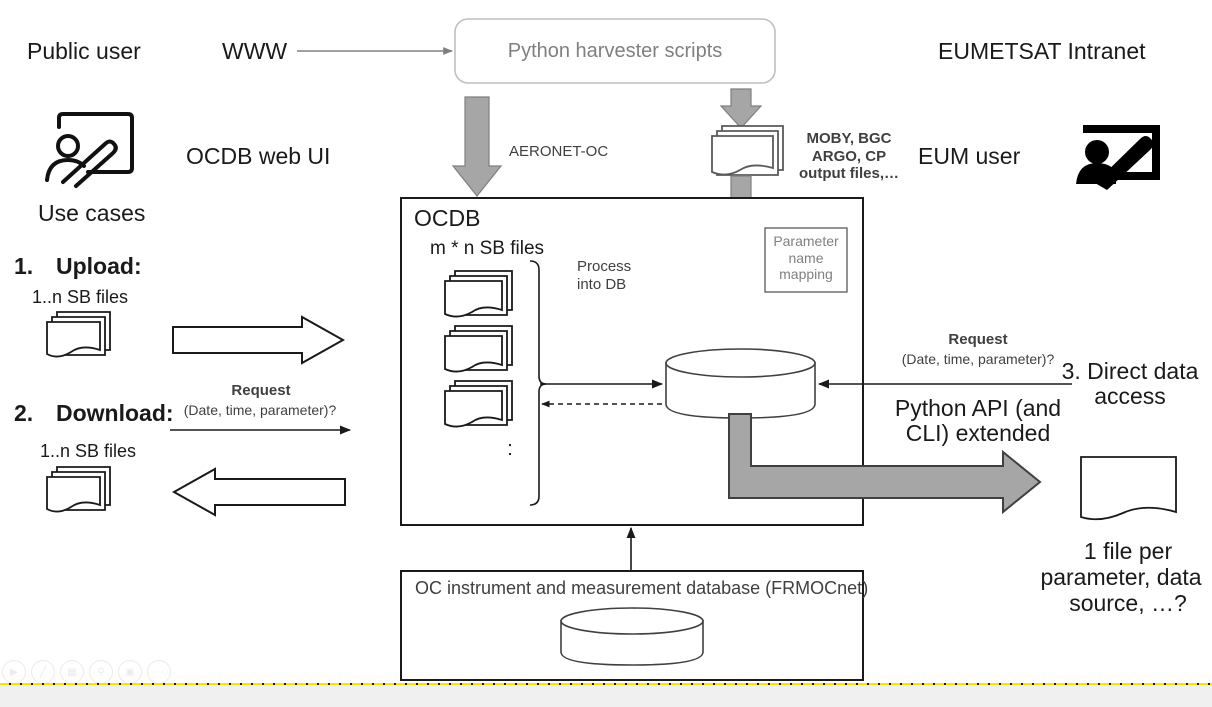 This screenshot has height=707, width=1212. I want to click on grid-icon: ▦, so click(72, 672).